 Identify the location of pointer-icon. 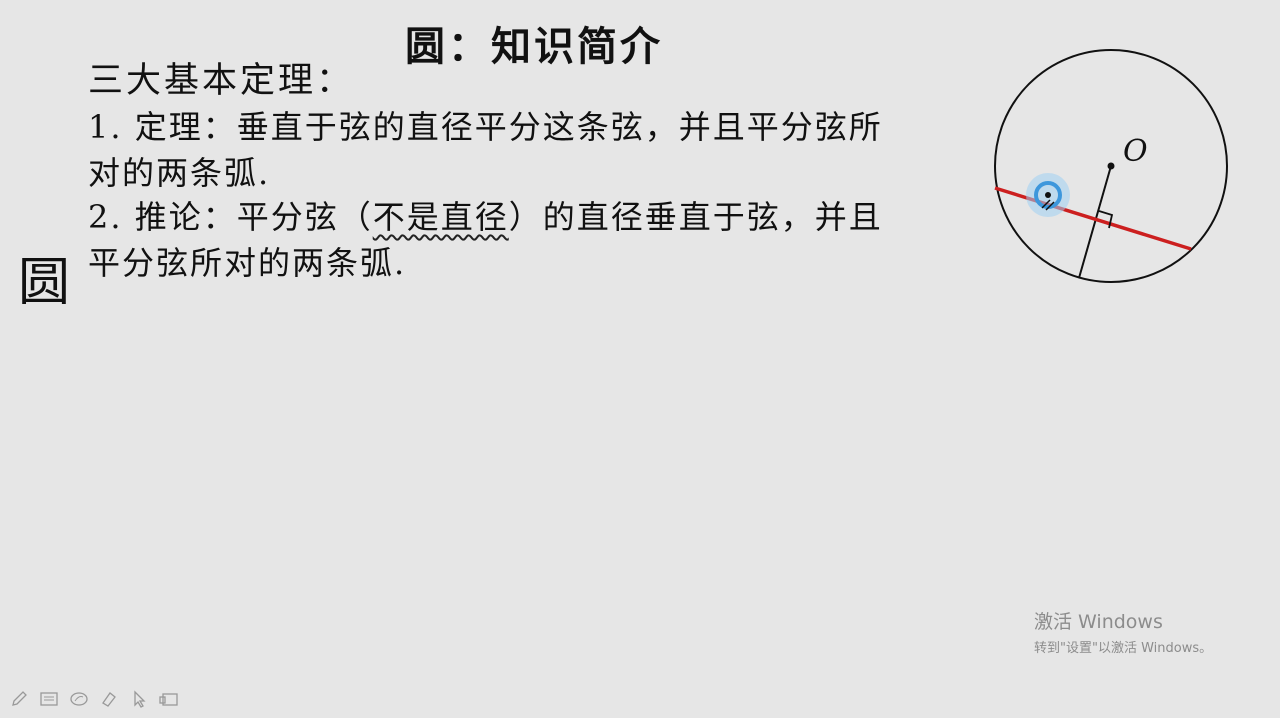
(139, 699).